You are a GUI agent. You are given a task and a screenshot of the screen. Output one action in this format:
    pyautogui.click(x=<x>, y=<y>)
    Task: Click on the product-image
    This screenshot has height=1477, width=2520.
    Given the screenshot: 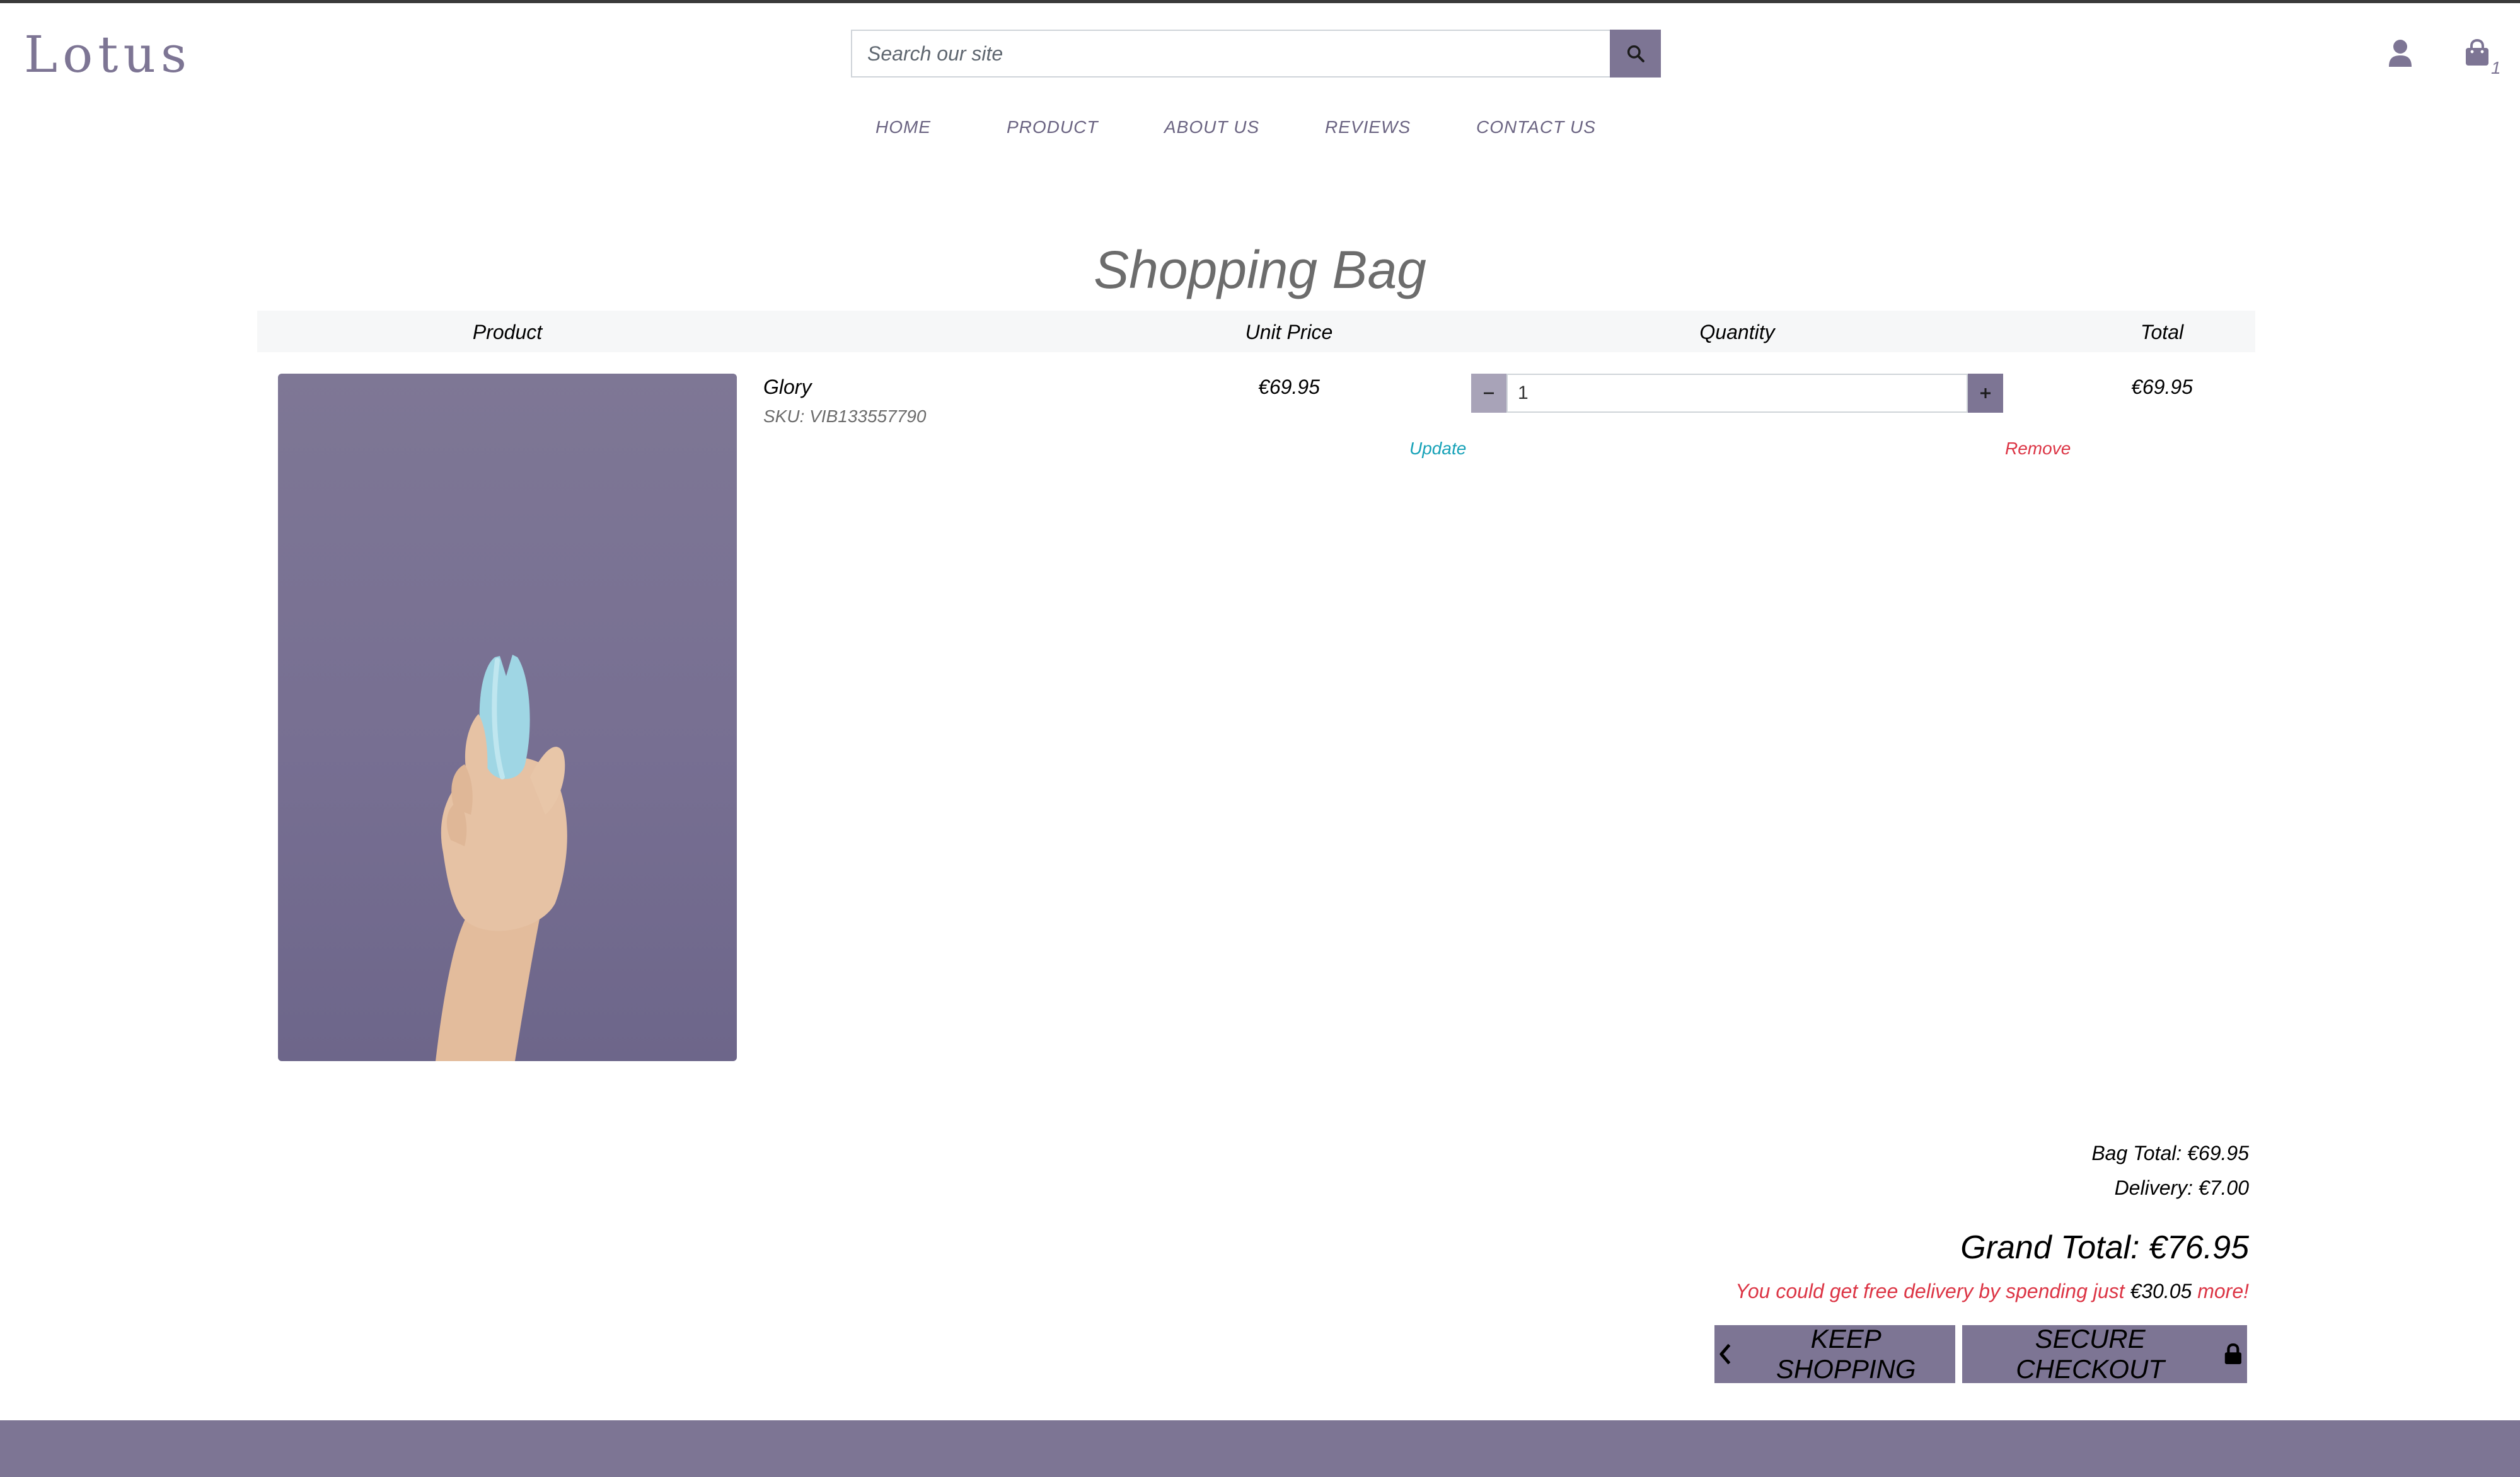 What is the action you would take?
    pyautogui.click(x=507, y=717)
    